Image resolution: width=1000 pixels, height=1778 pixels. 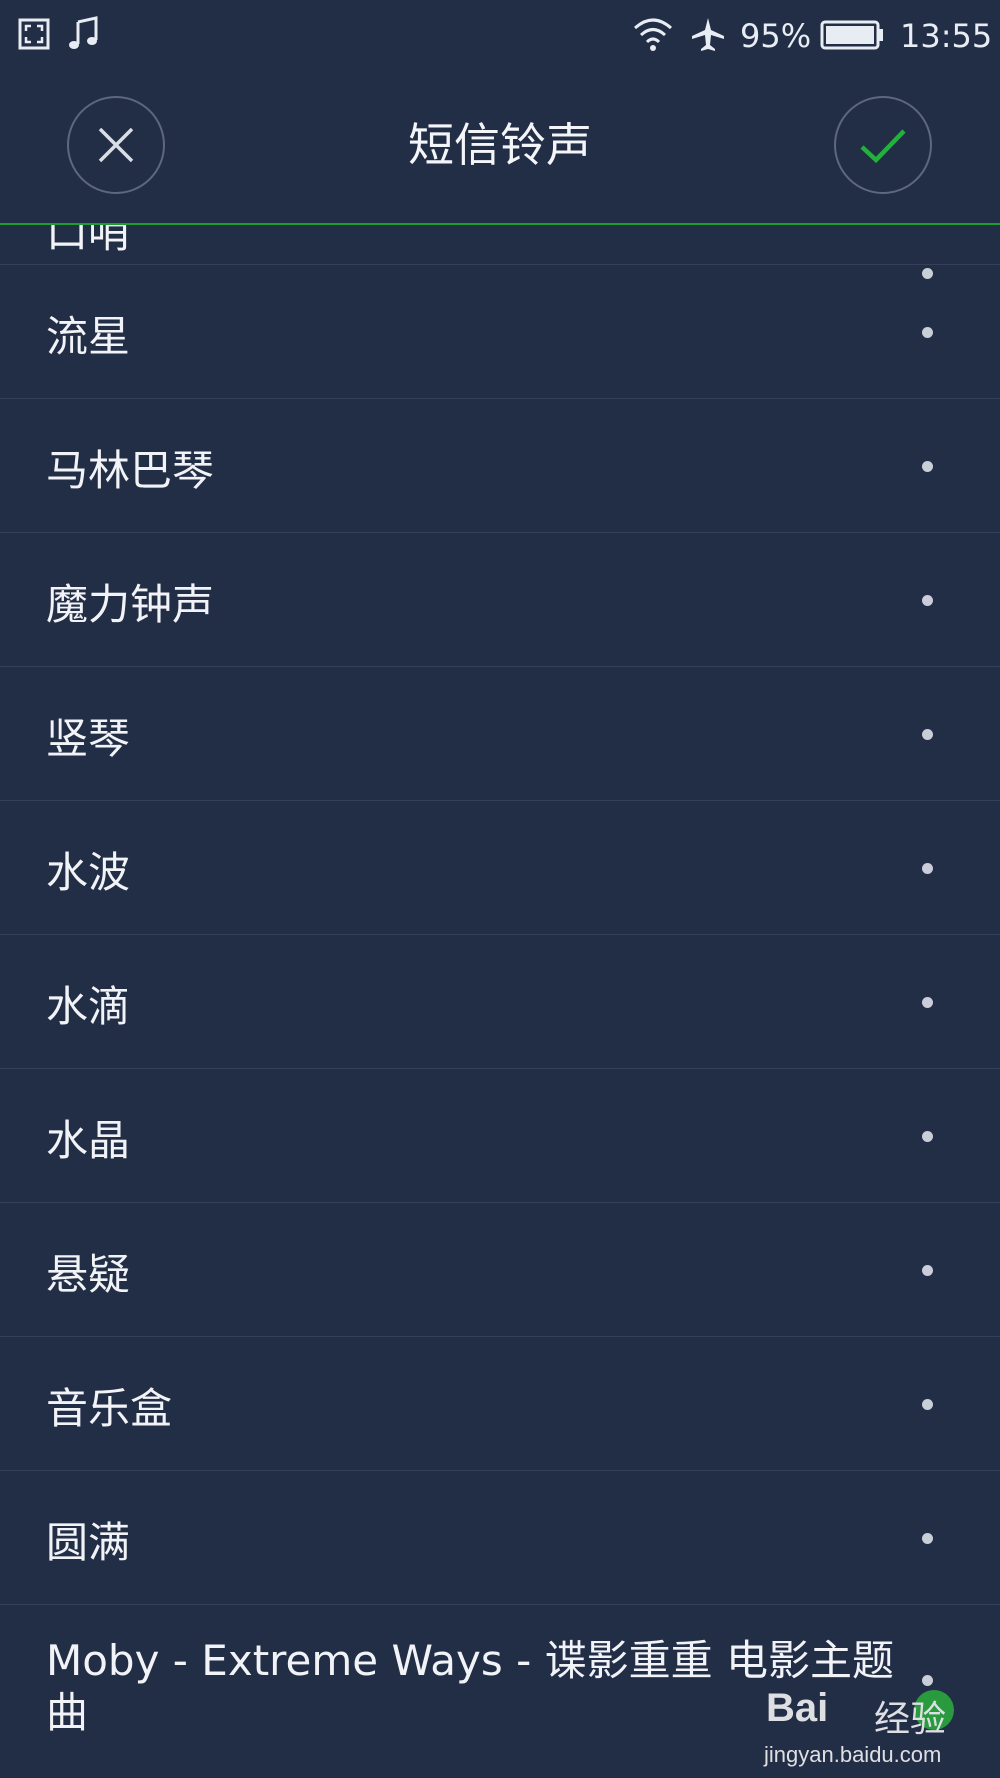 I want to click on ringtone-label: 悬疑, so click(x=88, y=1274).